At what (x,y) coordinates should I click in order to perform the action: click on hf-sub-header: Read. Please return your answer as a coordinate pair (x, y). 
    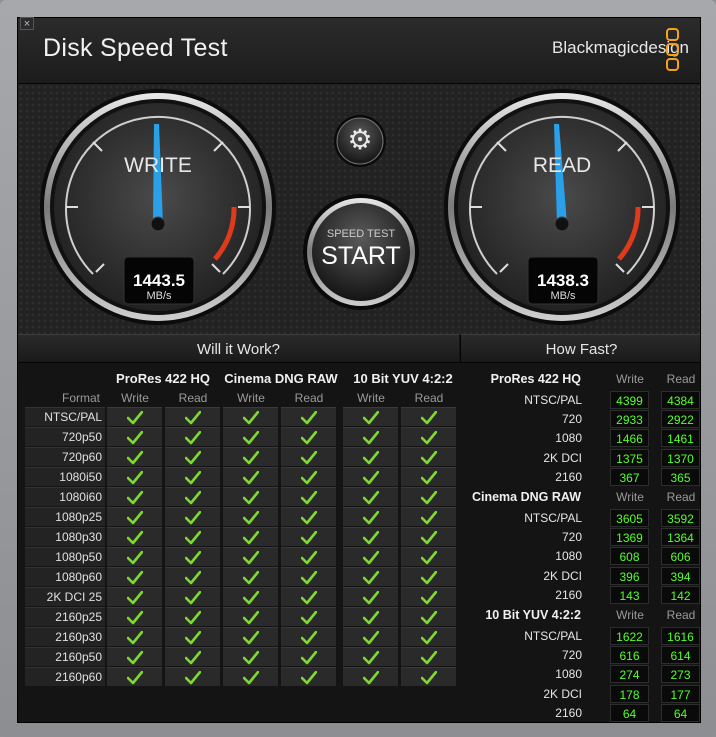
    Looking at the image, I should click on (681, 615).